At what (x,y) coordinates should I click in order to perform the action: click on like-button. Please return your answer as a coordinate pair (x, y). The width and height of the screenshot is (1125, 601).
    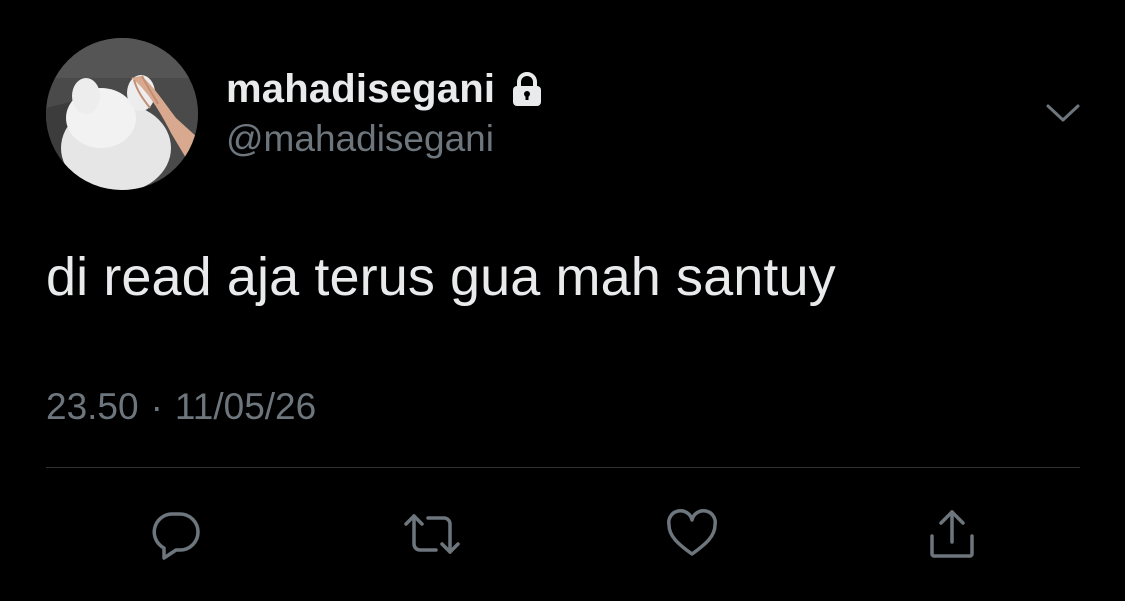
    Looking at the image, I should click on (692, 534).